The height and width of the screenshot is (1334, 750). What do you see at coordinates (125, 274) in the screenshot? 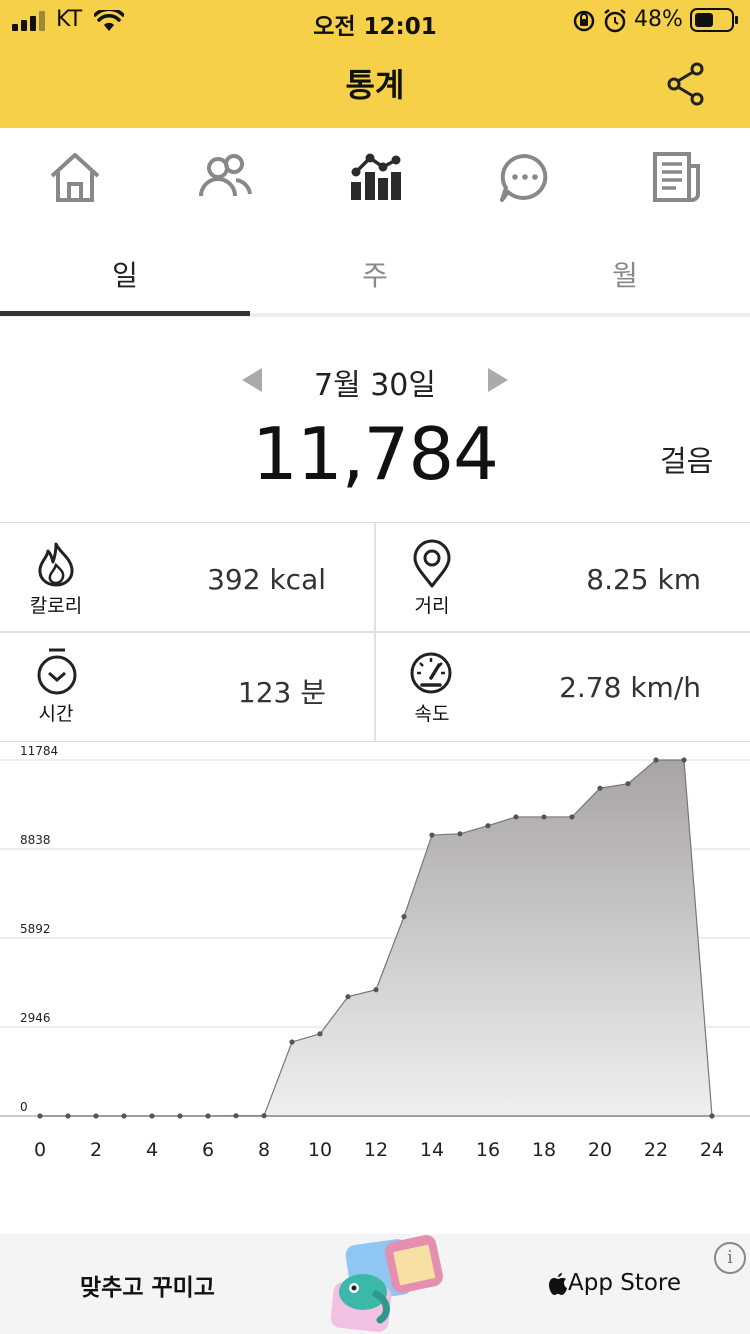
I see `tab-day: 일` at bounding box center [125, 274].